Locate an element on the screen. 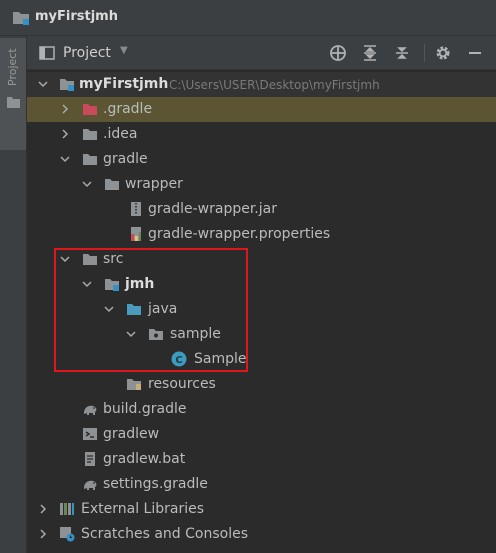  tree-label: gradlew is located at coordinates (131, 434).